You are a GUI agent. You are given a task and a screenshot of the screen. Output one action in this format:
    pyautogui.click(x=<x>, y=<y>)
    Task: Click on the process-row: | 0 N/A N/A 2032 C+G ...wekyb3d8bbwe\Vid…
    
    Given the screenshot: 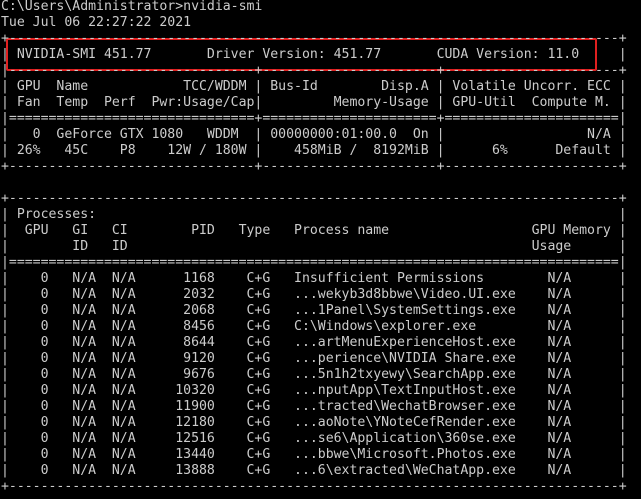 What is the action you would take?
    pyautogui.click(x=314, y=294)
    